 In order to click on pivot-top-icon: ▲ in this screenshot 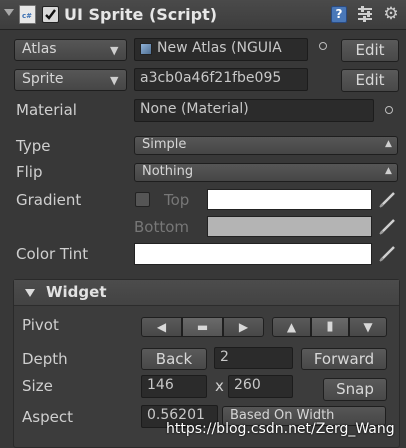, I will do `click(291, 327)`.